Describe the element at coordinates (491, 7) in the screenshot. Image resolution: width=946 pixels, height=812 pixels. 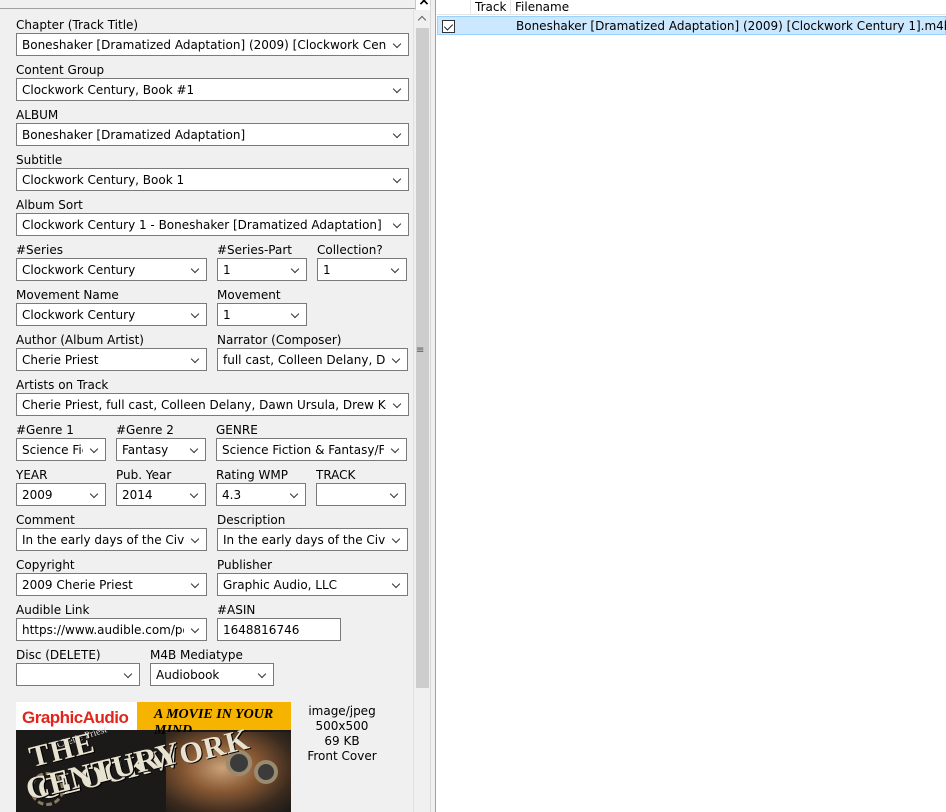
I see `column-header-track: Track` at that location.